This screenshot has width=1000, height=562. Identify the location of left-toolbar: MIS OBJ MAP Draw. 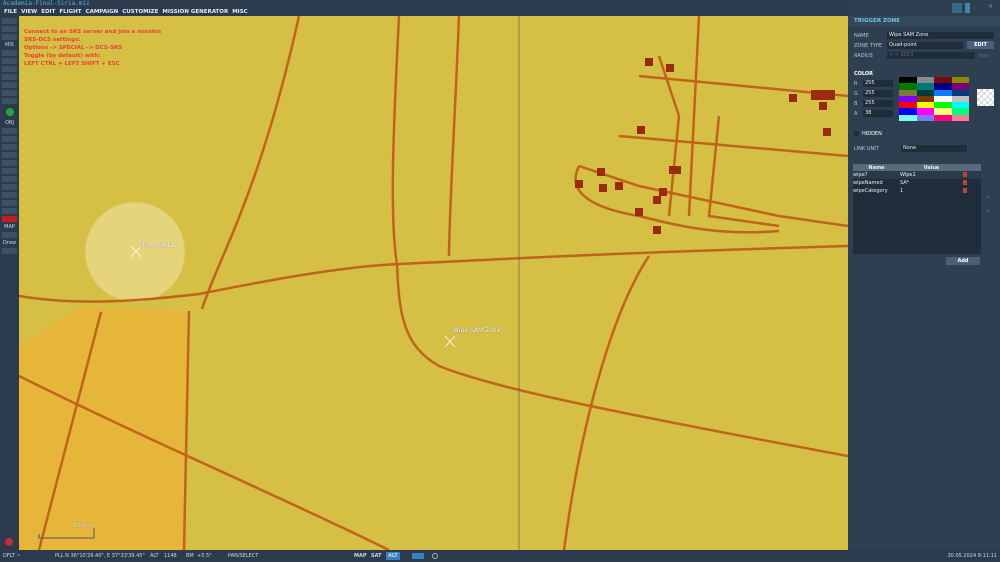
(9, 283).